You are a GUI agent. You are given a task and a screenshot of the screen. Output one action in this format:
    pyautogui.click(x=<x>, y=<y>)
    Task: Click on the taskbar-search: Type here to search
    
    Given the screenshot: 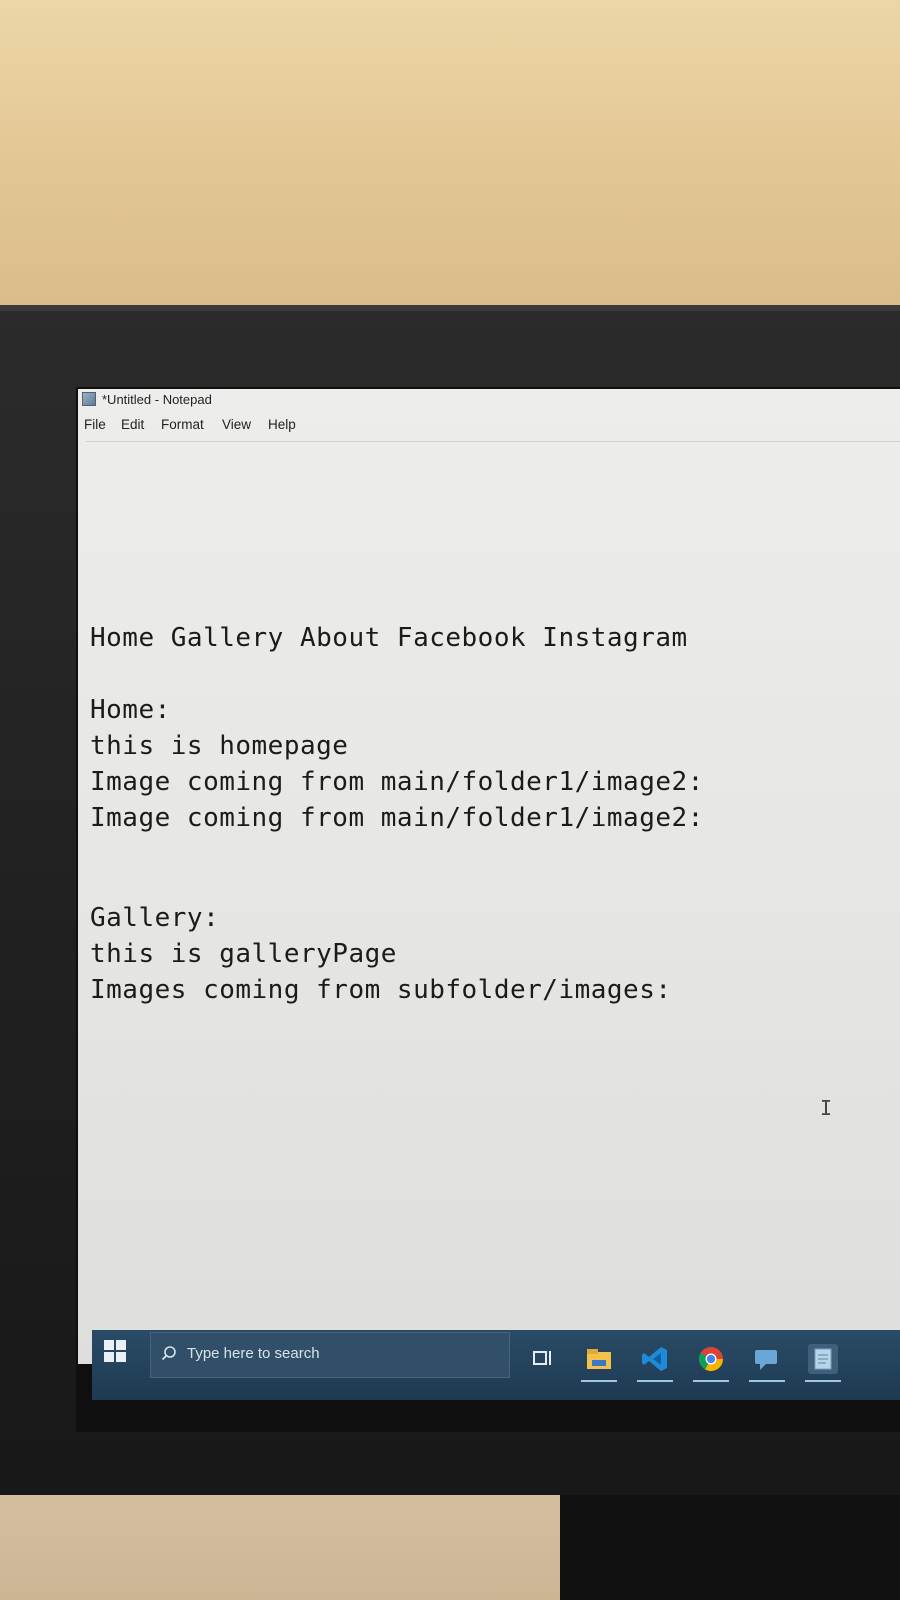 What is the action you would take?
    pyautogui.click(x=330, y=1355)
    